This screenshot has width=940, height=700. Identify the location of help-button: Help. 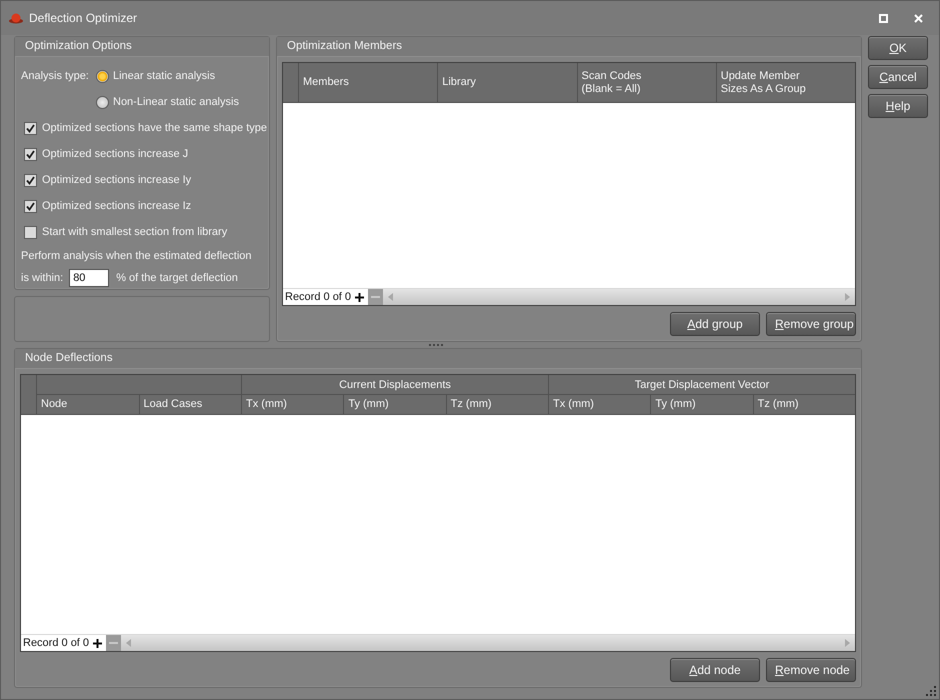
(898, 106).